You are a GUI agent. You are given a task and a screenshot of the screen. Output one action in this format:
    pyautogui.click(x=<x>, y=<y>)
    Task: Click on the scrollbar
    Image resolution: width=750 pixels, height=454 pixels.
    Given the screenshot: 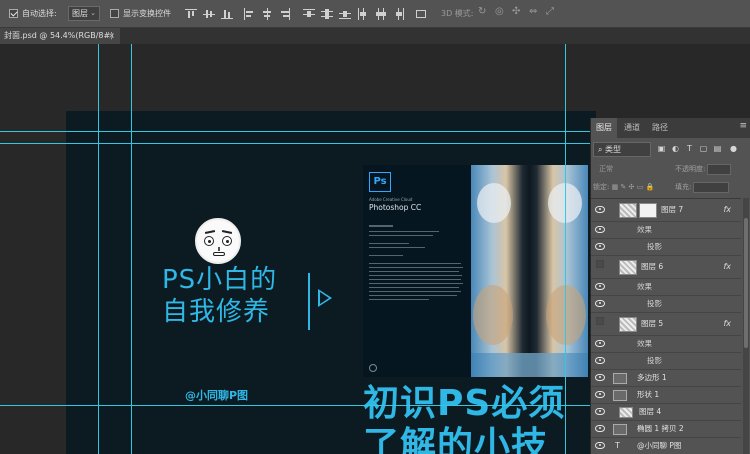 What is the action you would take?
    pyautogui.click(x=746, y=326)
    